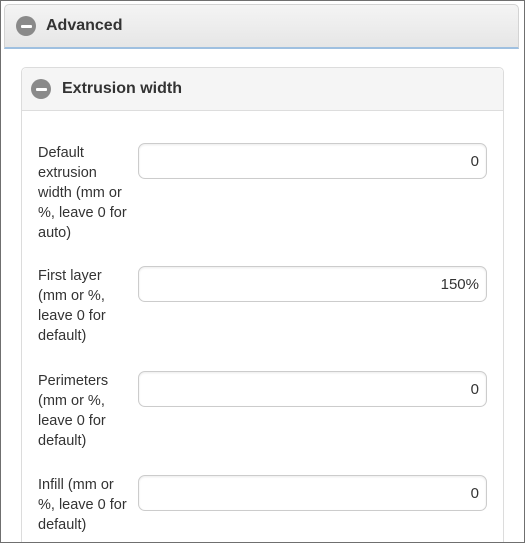  Describe the element at coordinates (312, 161) in the screenshot. I see `default-extrusion-width-input` at that location.